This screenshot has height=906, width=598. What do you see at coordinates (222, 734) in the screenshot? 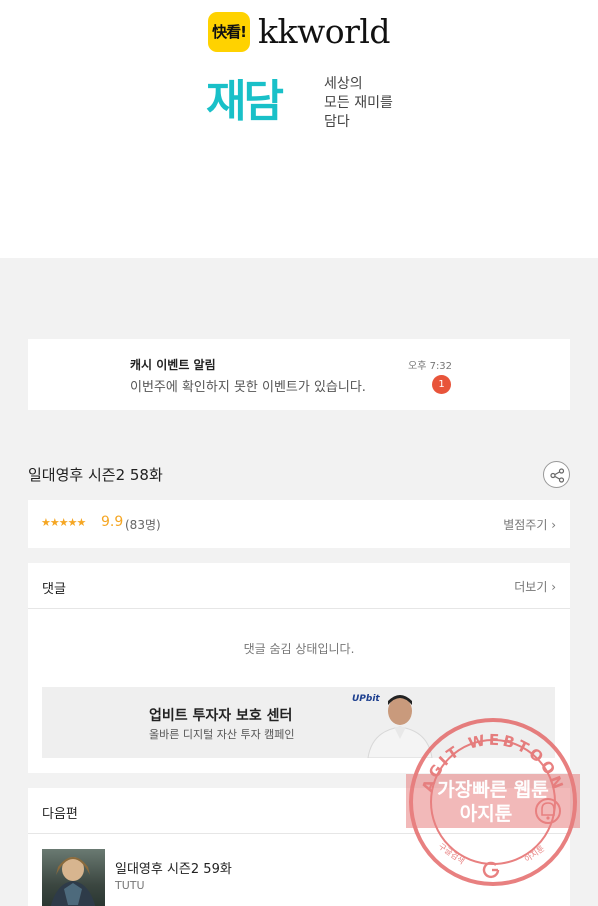
I see `ad-subtitle: 올바른 디지털 자산 투자 캠페인` at bounding box center [222, 734].